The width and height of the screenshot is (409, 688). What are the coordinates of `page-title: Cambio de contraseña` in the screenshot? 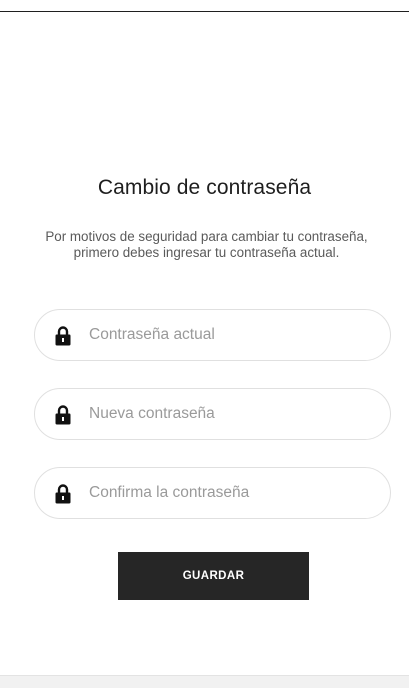 It's located at (204, 187).